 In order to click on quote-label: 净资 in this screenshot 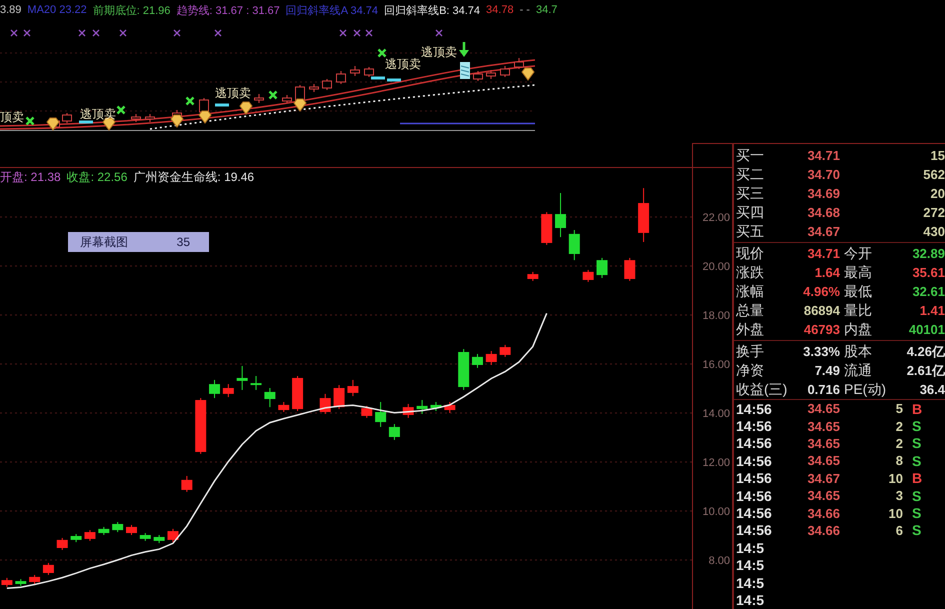, I will do `click(750, 371)`.